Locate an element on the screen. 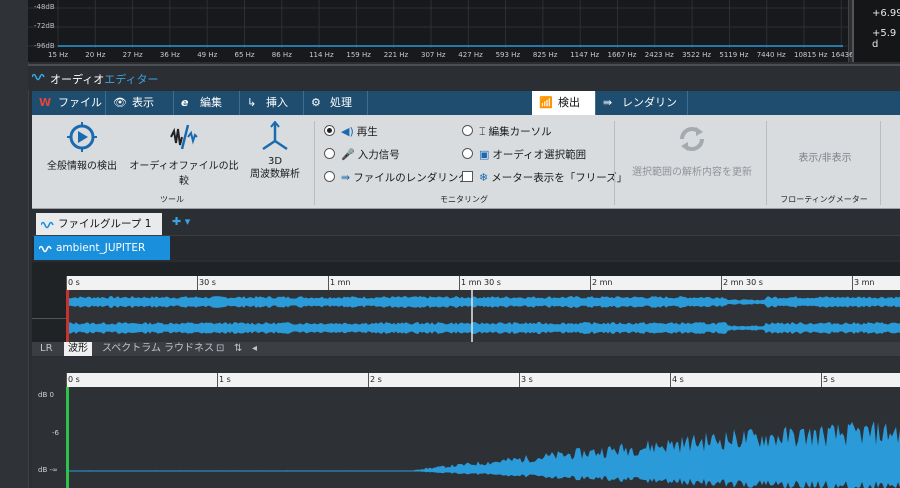 The width and height of the screenshot is (900, 488). tab-loudness: ラウドネス is located at coordinates (189, 349).